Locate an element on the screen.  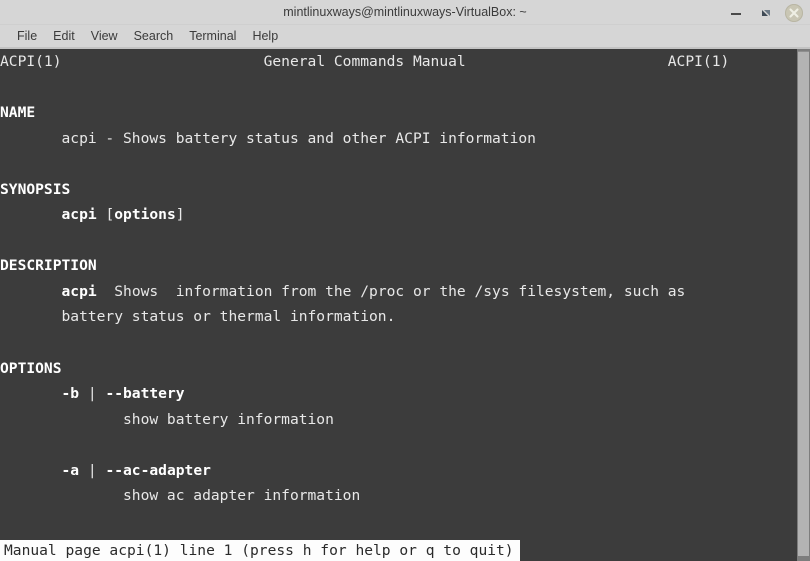
terminal-line: NAME is located at coordinates (364, 113).